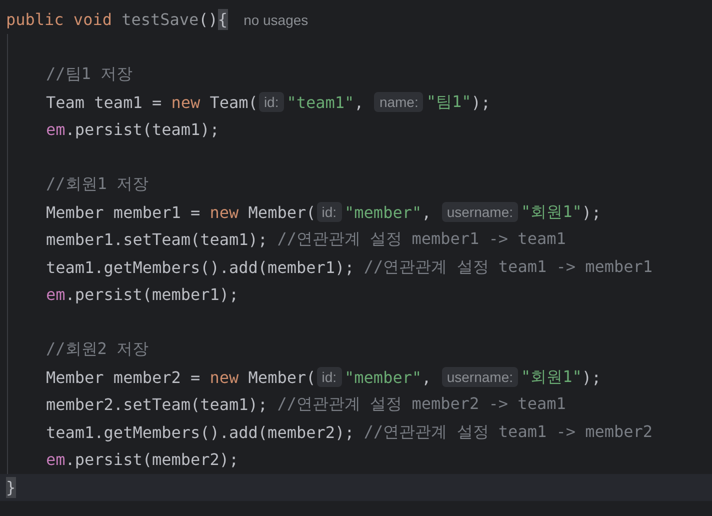  What do you see at coordinates (133, 130) in the screenshot?
I see `code-text: em.persist(team1);` at bounding box center [133, 130].